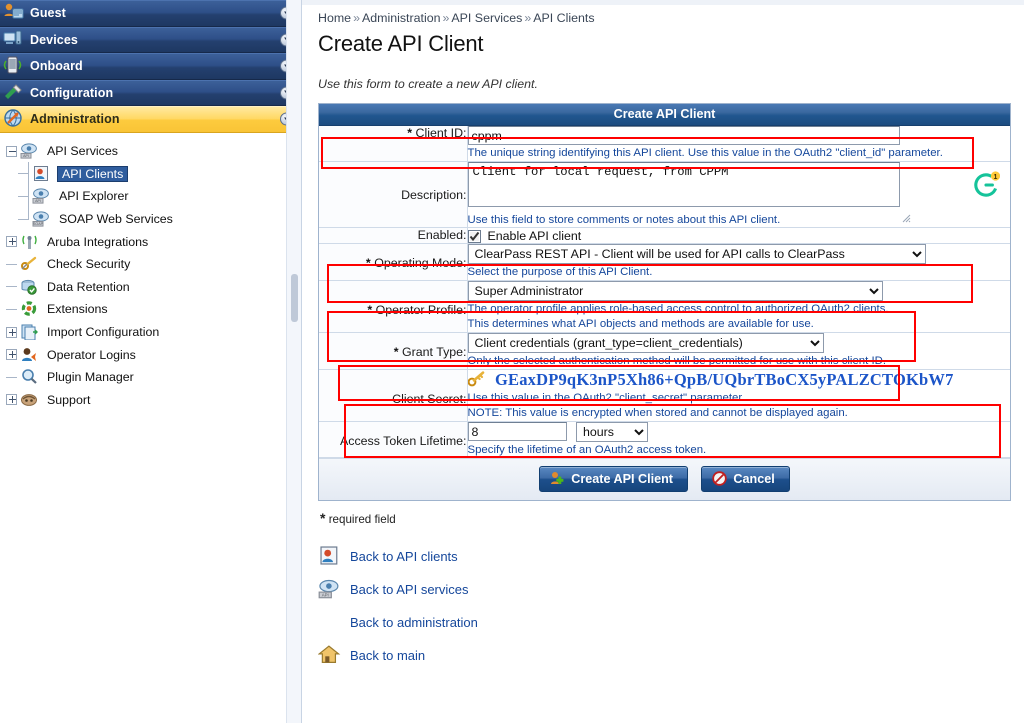 The image size is (1024, 723). What do you see at coordinates (148, 219) in the screenshot?
I see `sidebar-item-soap-web-services: SOAP SOAP Web Services` at bounding box center [148, 219].